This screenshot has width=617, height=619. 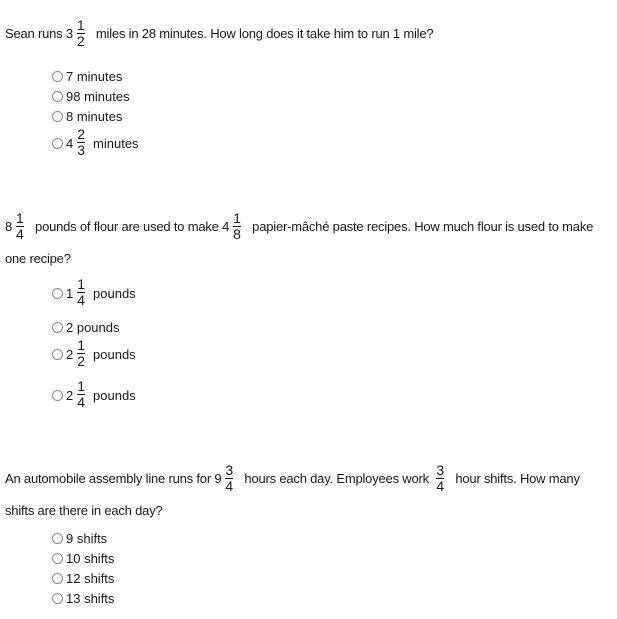 I want to click on answer-option: 2 1 4 pounds, so click(x=94, y=395).